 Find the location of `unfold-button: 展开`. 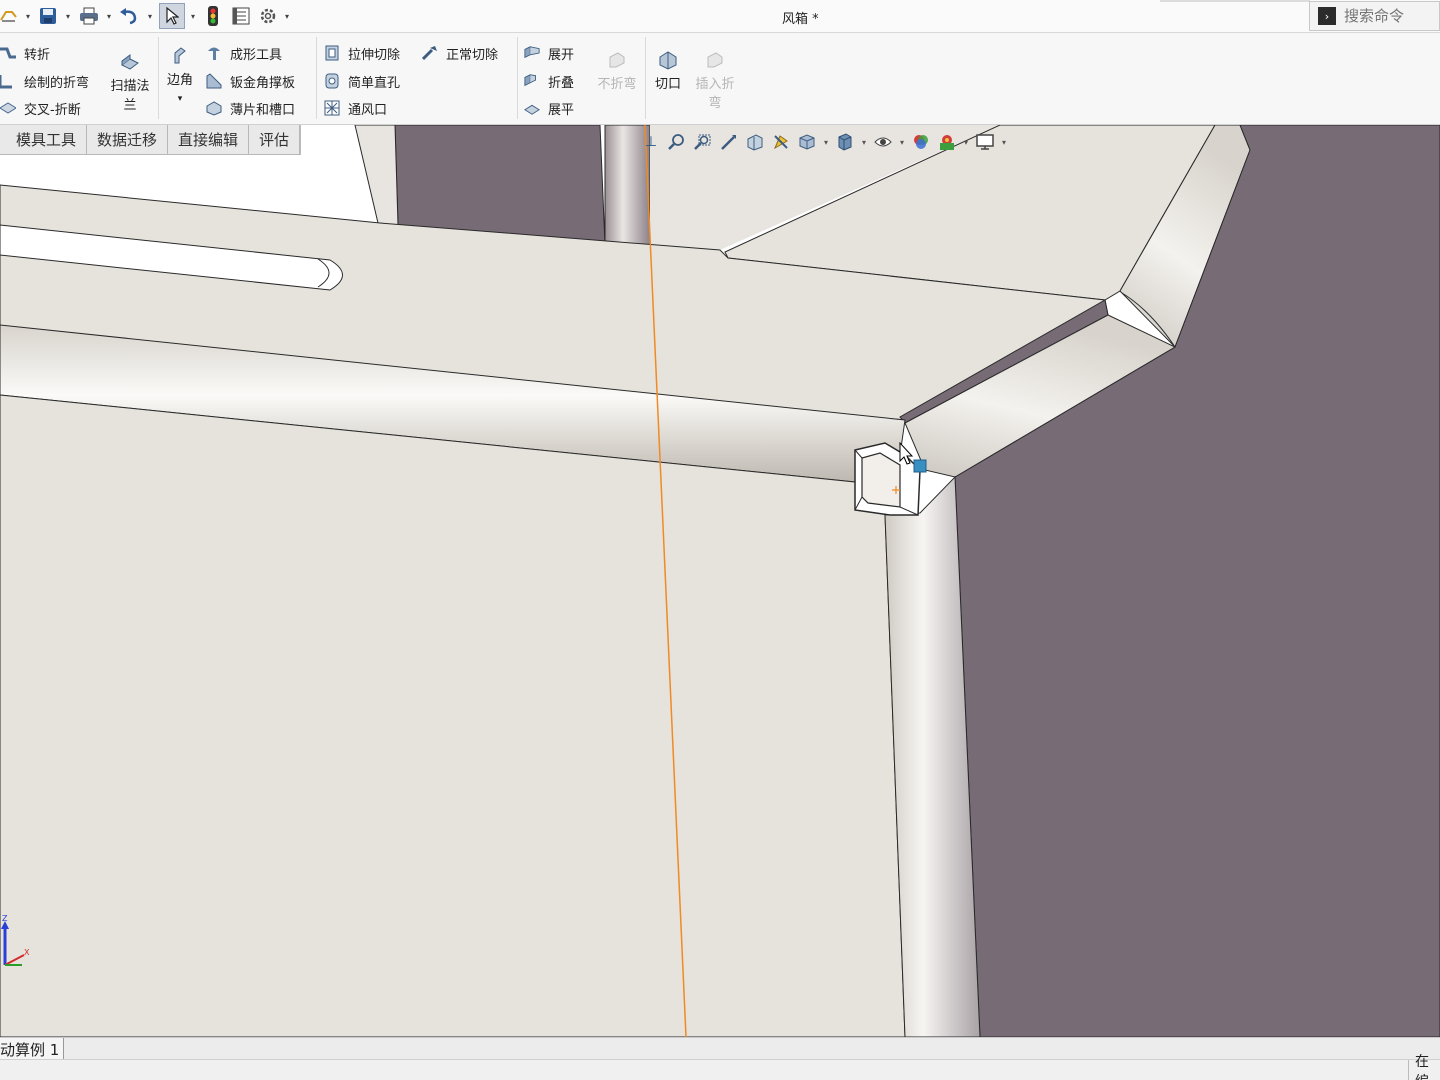

unfold-button: 展开 is located at coordinates (549, 53).